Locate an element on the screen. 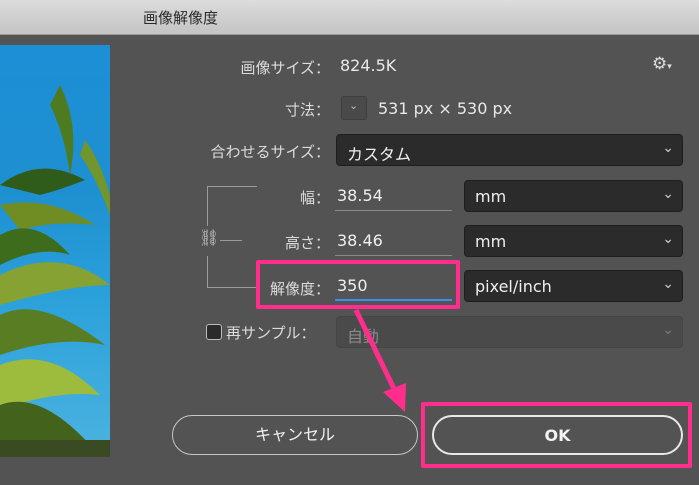 This screenshot has height=485, width=699. cancel-button-label: キャンセル is located at coordinates (294, 434).